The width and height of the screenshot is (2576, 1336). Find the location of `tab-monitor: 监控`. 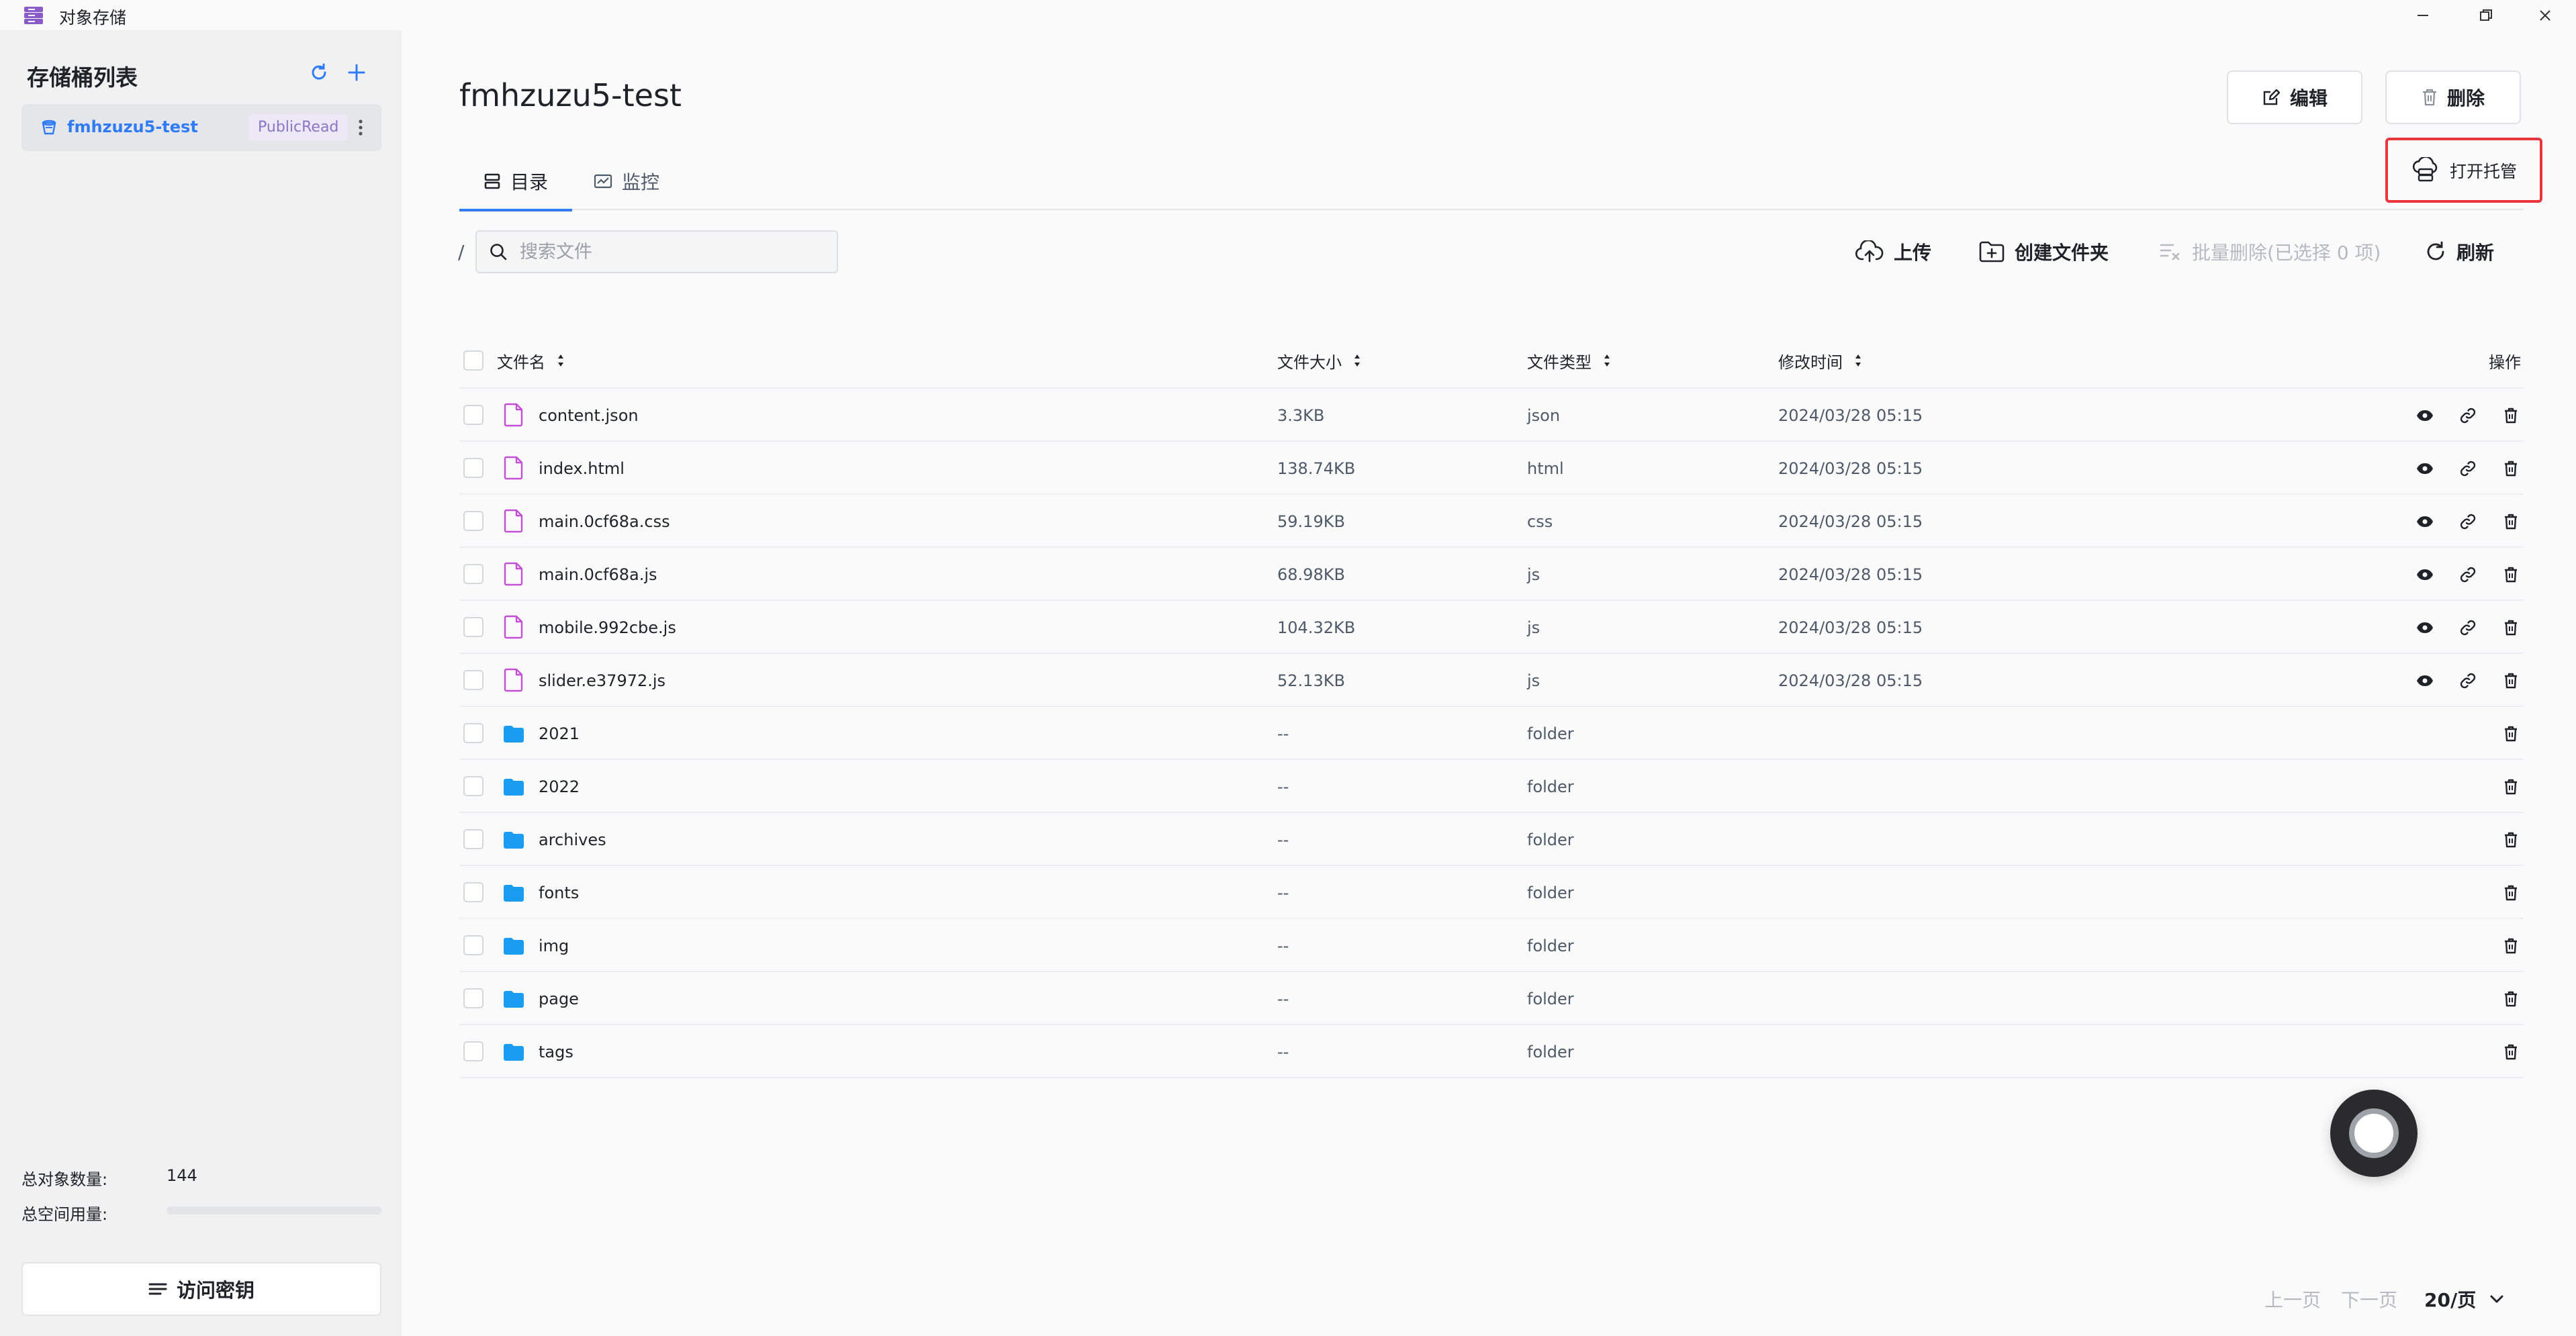

tab-monitor: 监控 is located at coordinates (626, 181).